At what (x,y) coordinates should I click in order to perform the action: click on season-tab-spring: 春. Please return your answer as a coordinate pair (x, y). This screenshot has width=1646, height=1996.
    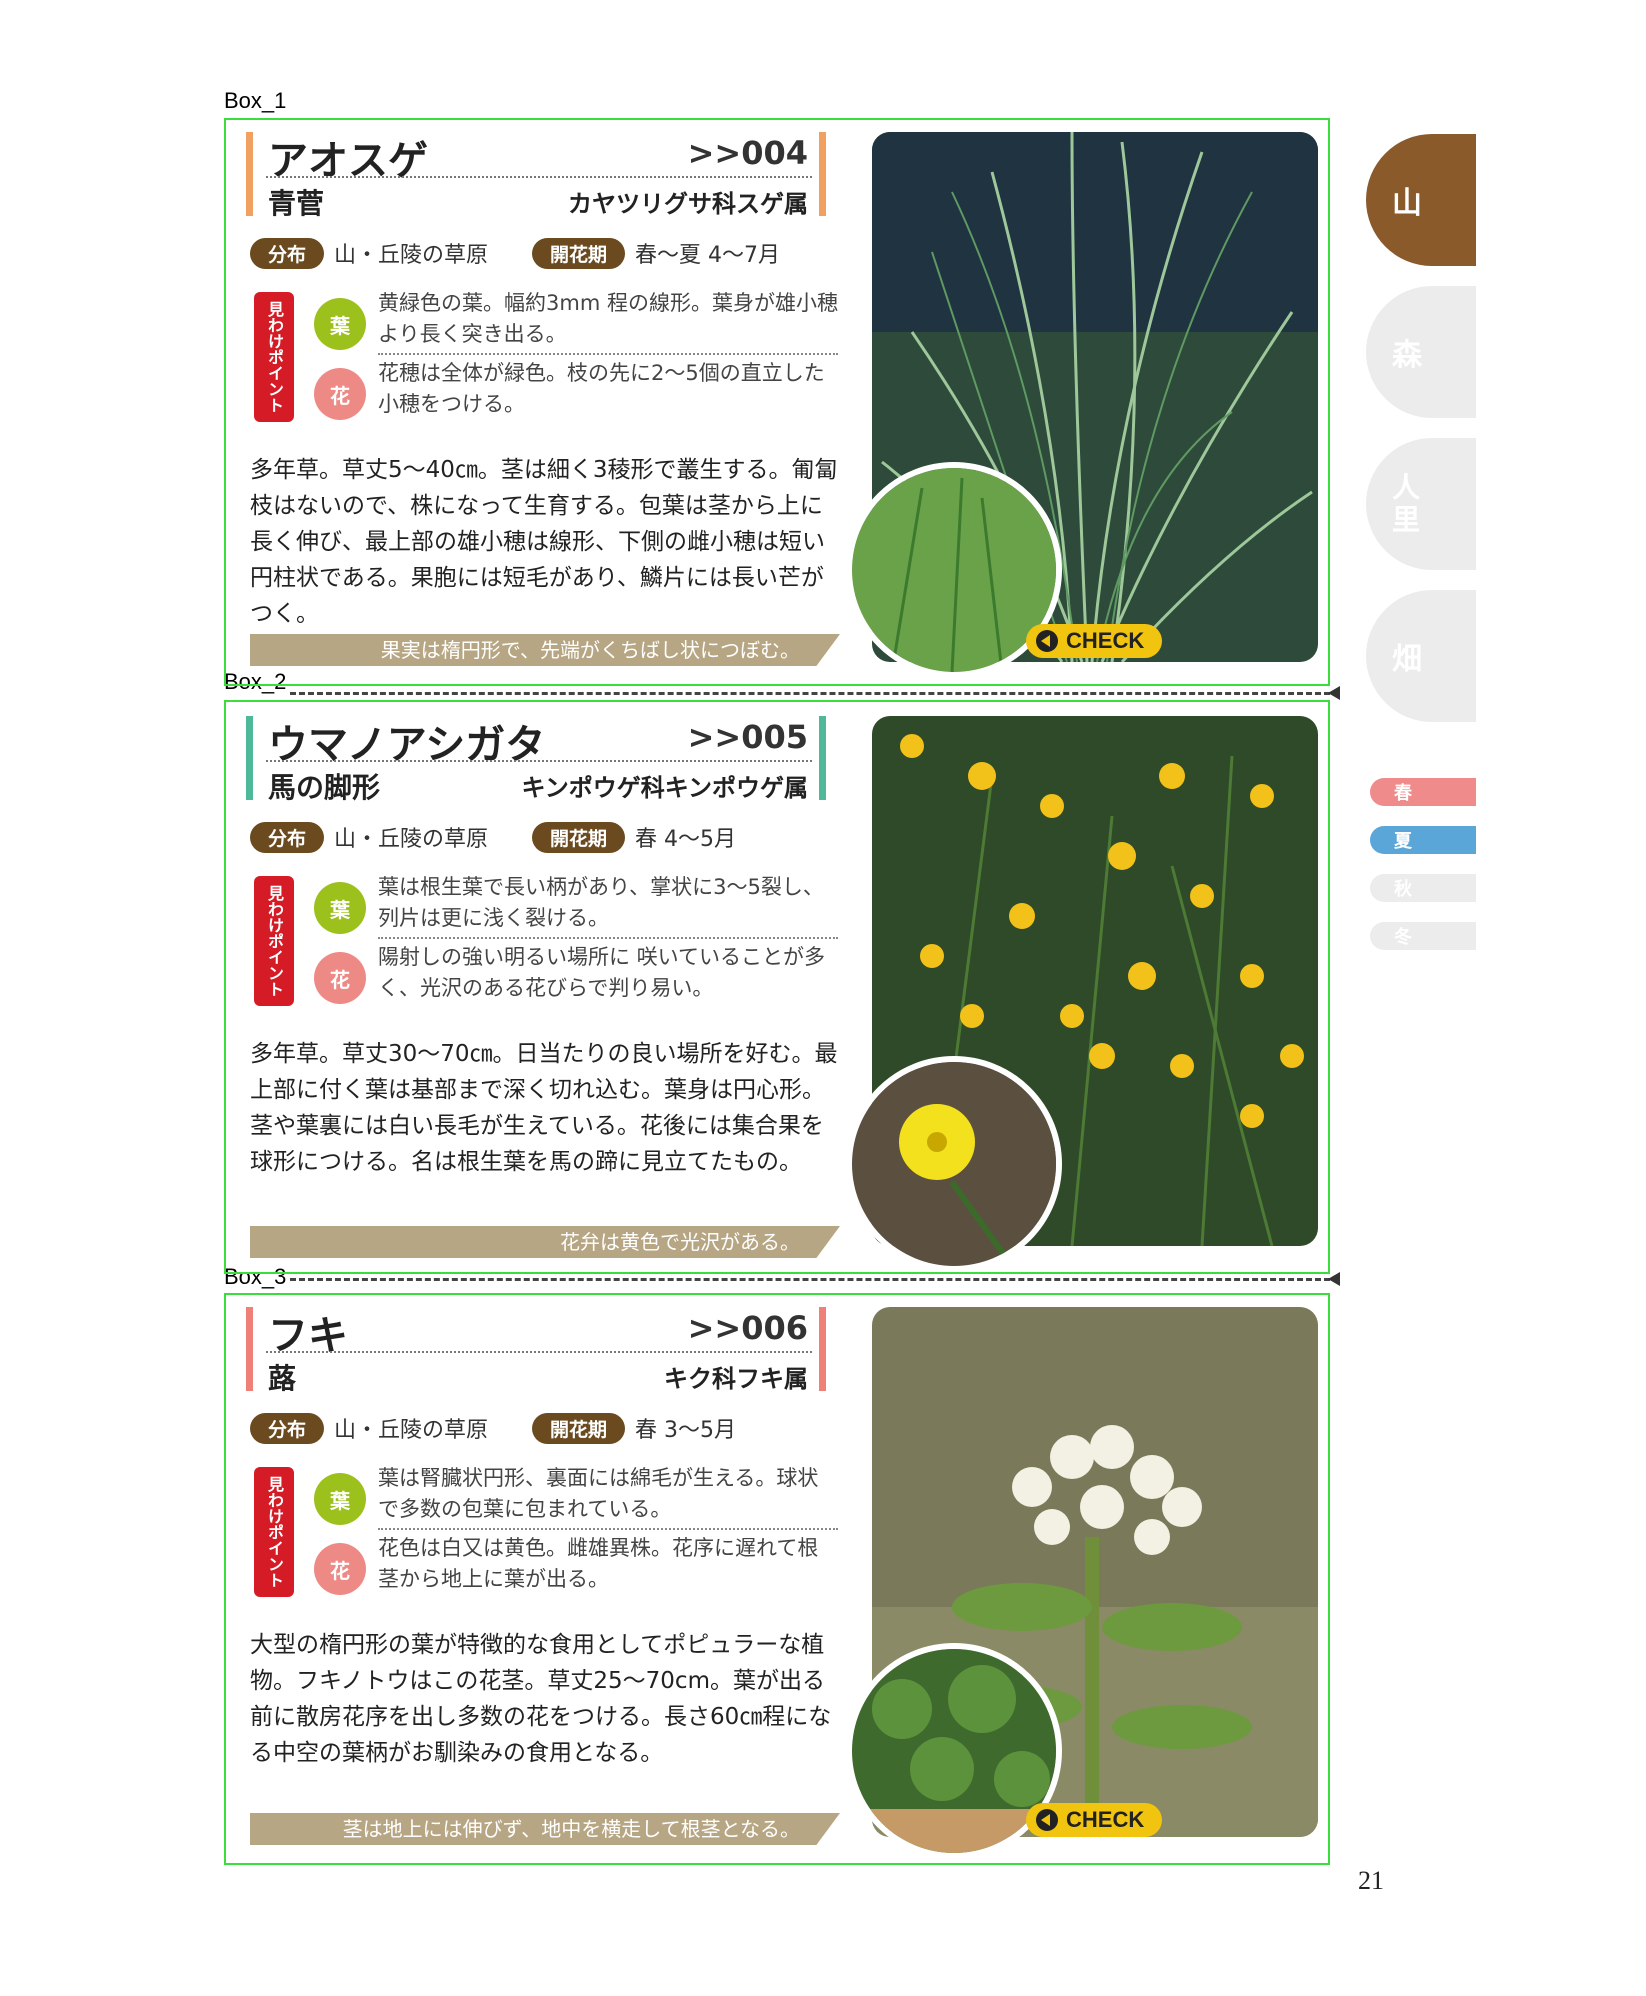
    Looking at the image, I should click on (1423, 792).